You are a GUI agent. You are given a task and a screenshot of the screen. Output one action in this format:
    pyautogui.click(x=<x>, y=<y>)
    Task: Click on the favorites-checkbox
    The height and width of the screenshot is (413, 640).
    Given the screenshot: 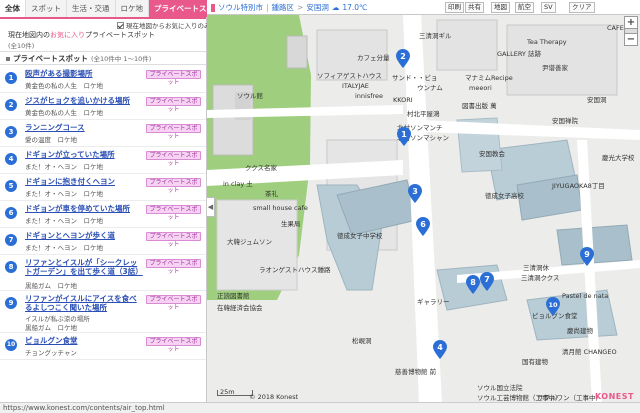 What is the action you would take?
    pyautogui.click(x=120, y=25)
    